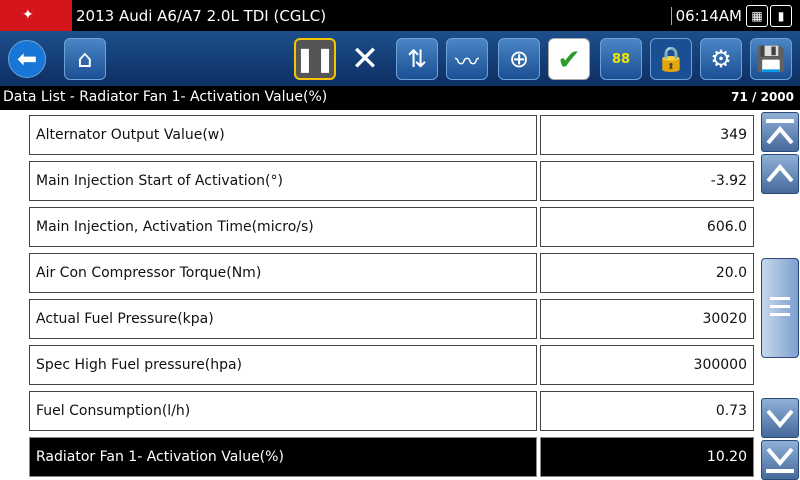 The width and height of the screenshot is (800, 480). What do you see at coordinates (647, 135) in the screenshot?
I see `pid-value: 349` at bounding box center [647, 135].